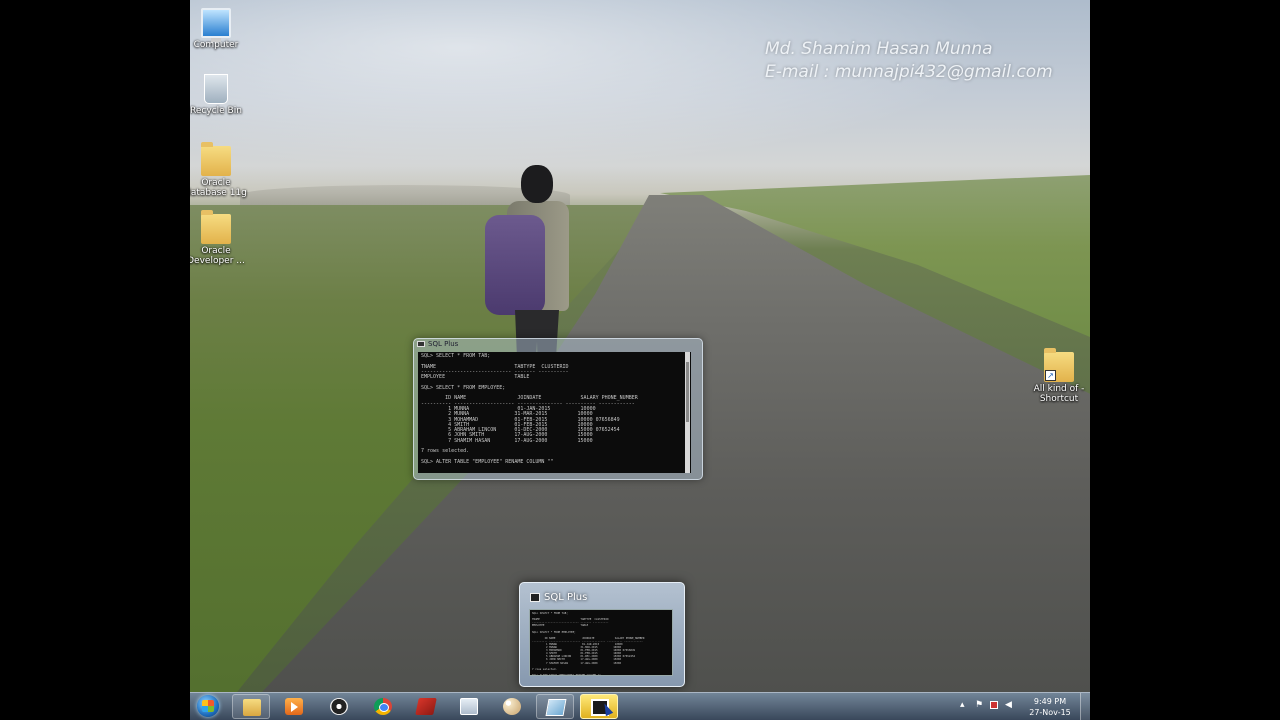 Image resolution: width=1280 pixels, height=720 pixels. I want to click on taskbar-button-paint, so click(512, 706).